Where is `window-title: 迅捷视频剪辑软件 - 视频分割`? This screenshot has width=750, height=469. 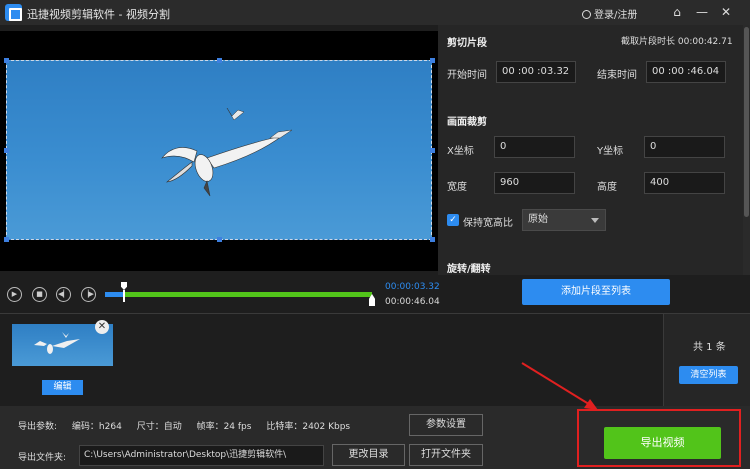
window-title: 迅捷视频剪辑软件 - 视频分割 is located at coordinates (98, 14).